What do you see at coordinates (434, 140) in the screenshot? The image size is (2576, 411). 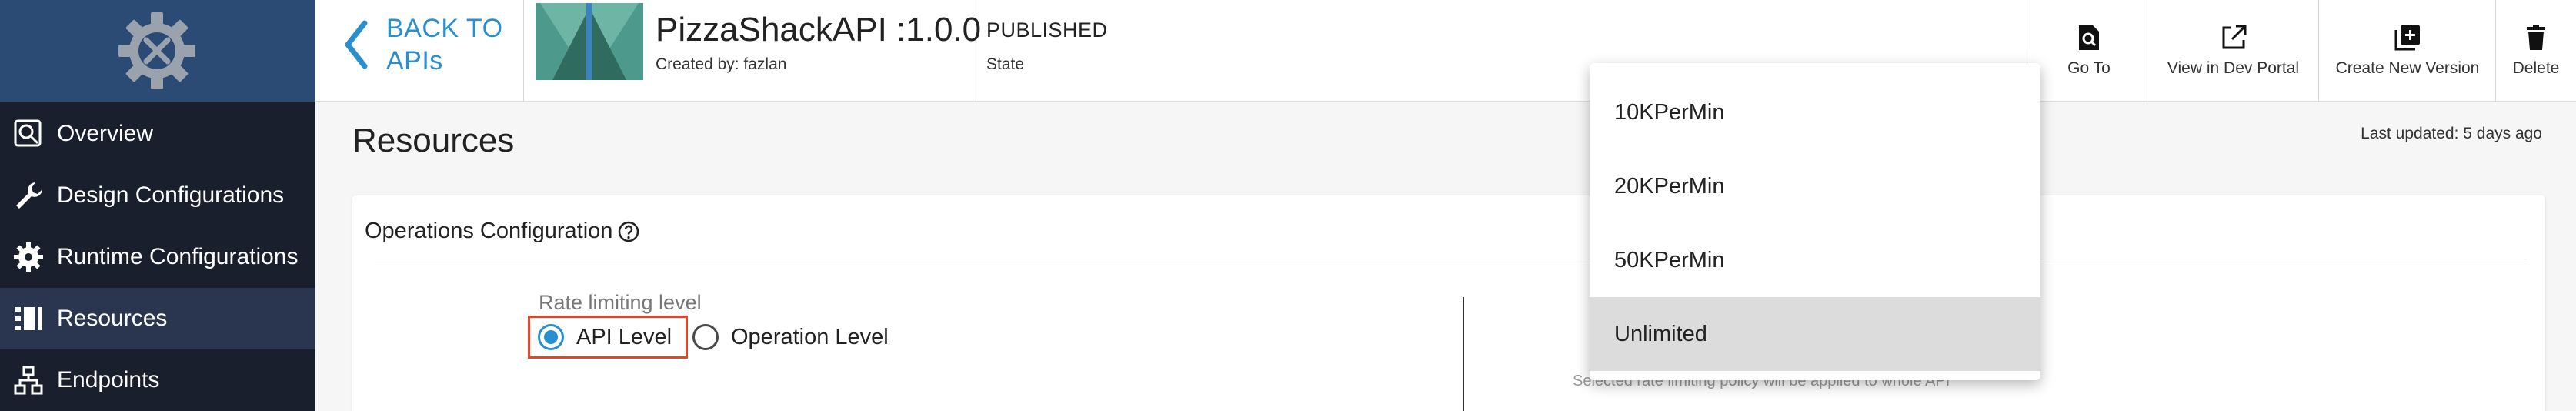 I see `page-title: Resources` at bounding box center [434, 140].